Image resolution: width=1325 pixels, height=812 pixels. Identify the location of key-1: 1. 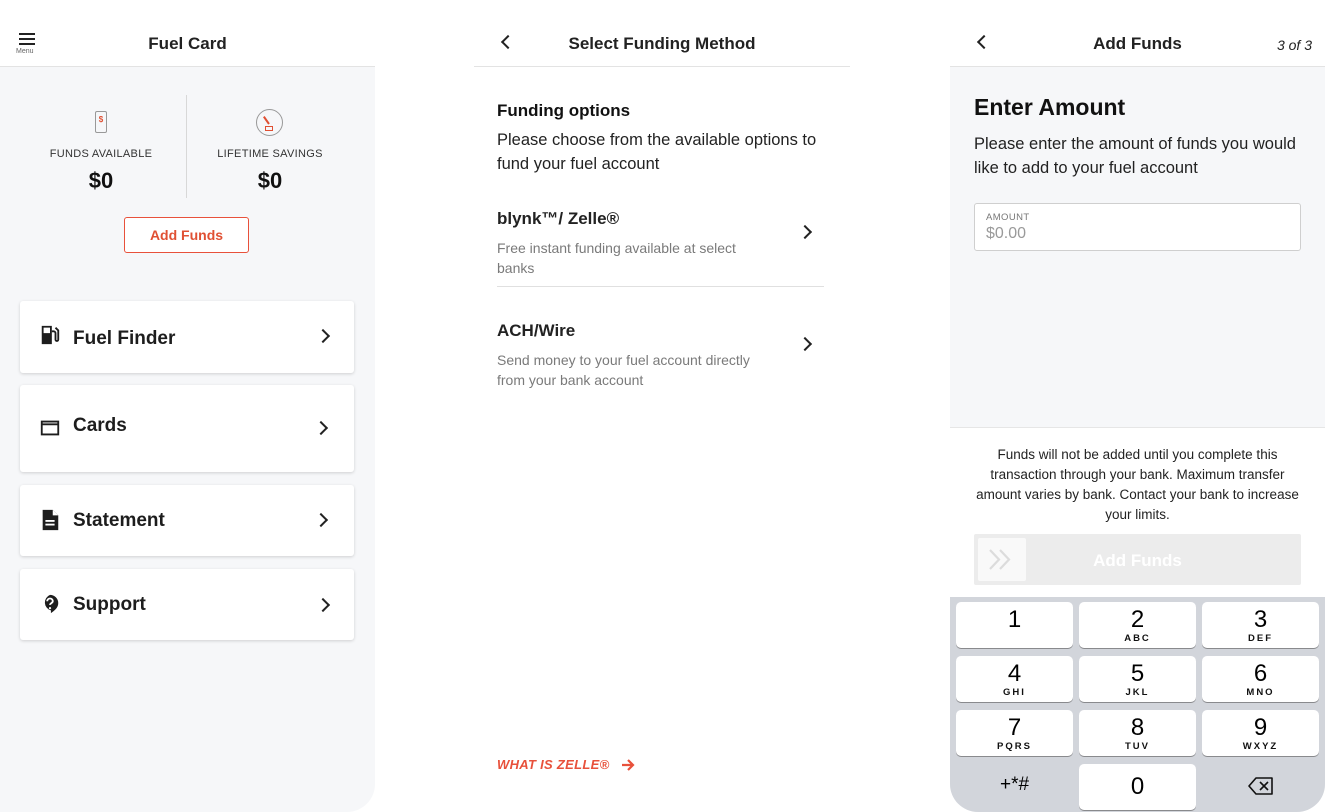
(1014, 625).